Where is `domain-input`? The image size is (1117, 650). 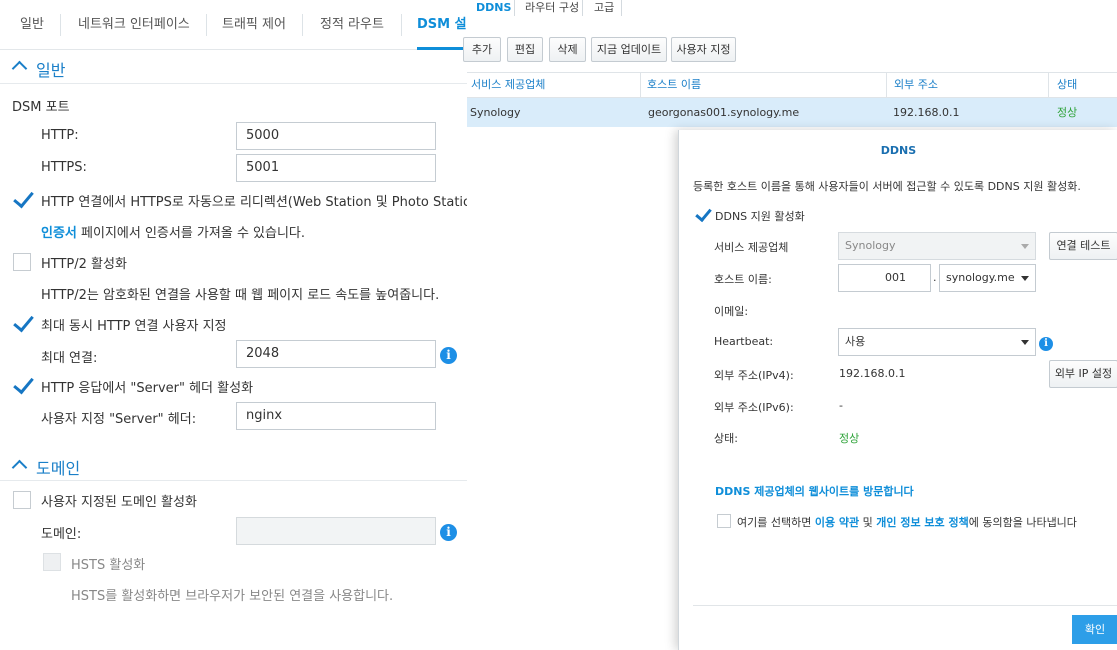
domain-input is located at coordinates (336, 531).